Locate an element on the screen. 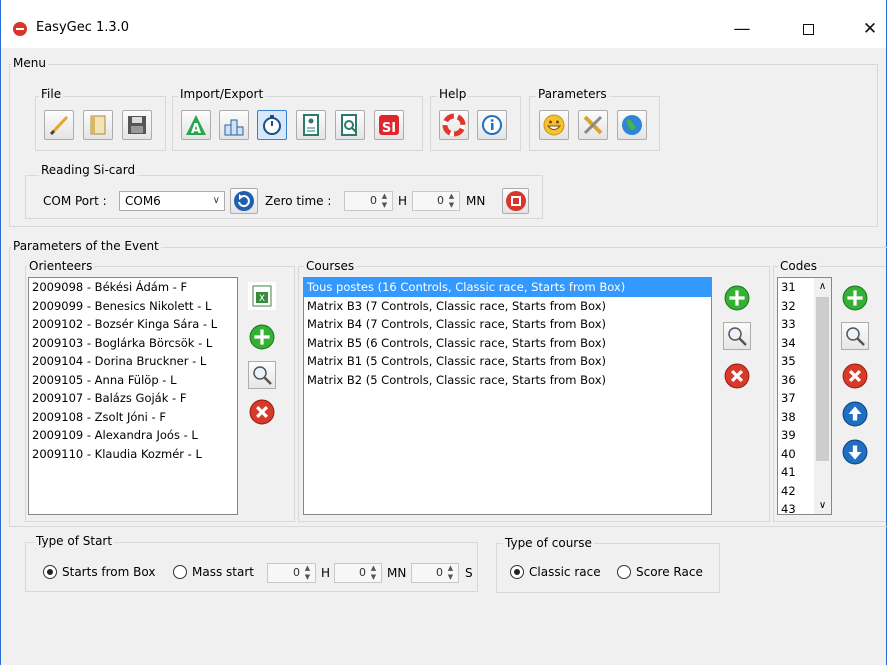 The width and height of the screenshot is (887, 665). orienteer-list-item: 2009107 - Balázs Goják - F is located at coordinates (133, 398).